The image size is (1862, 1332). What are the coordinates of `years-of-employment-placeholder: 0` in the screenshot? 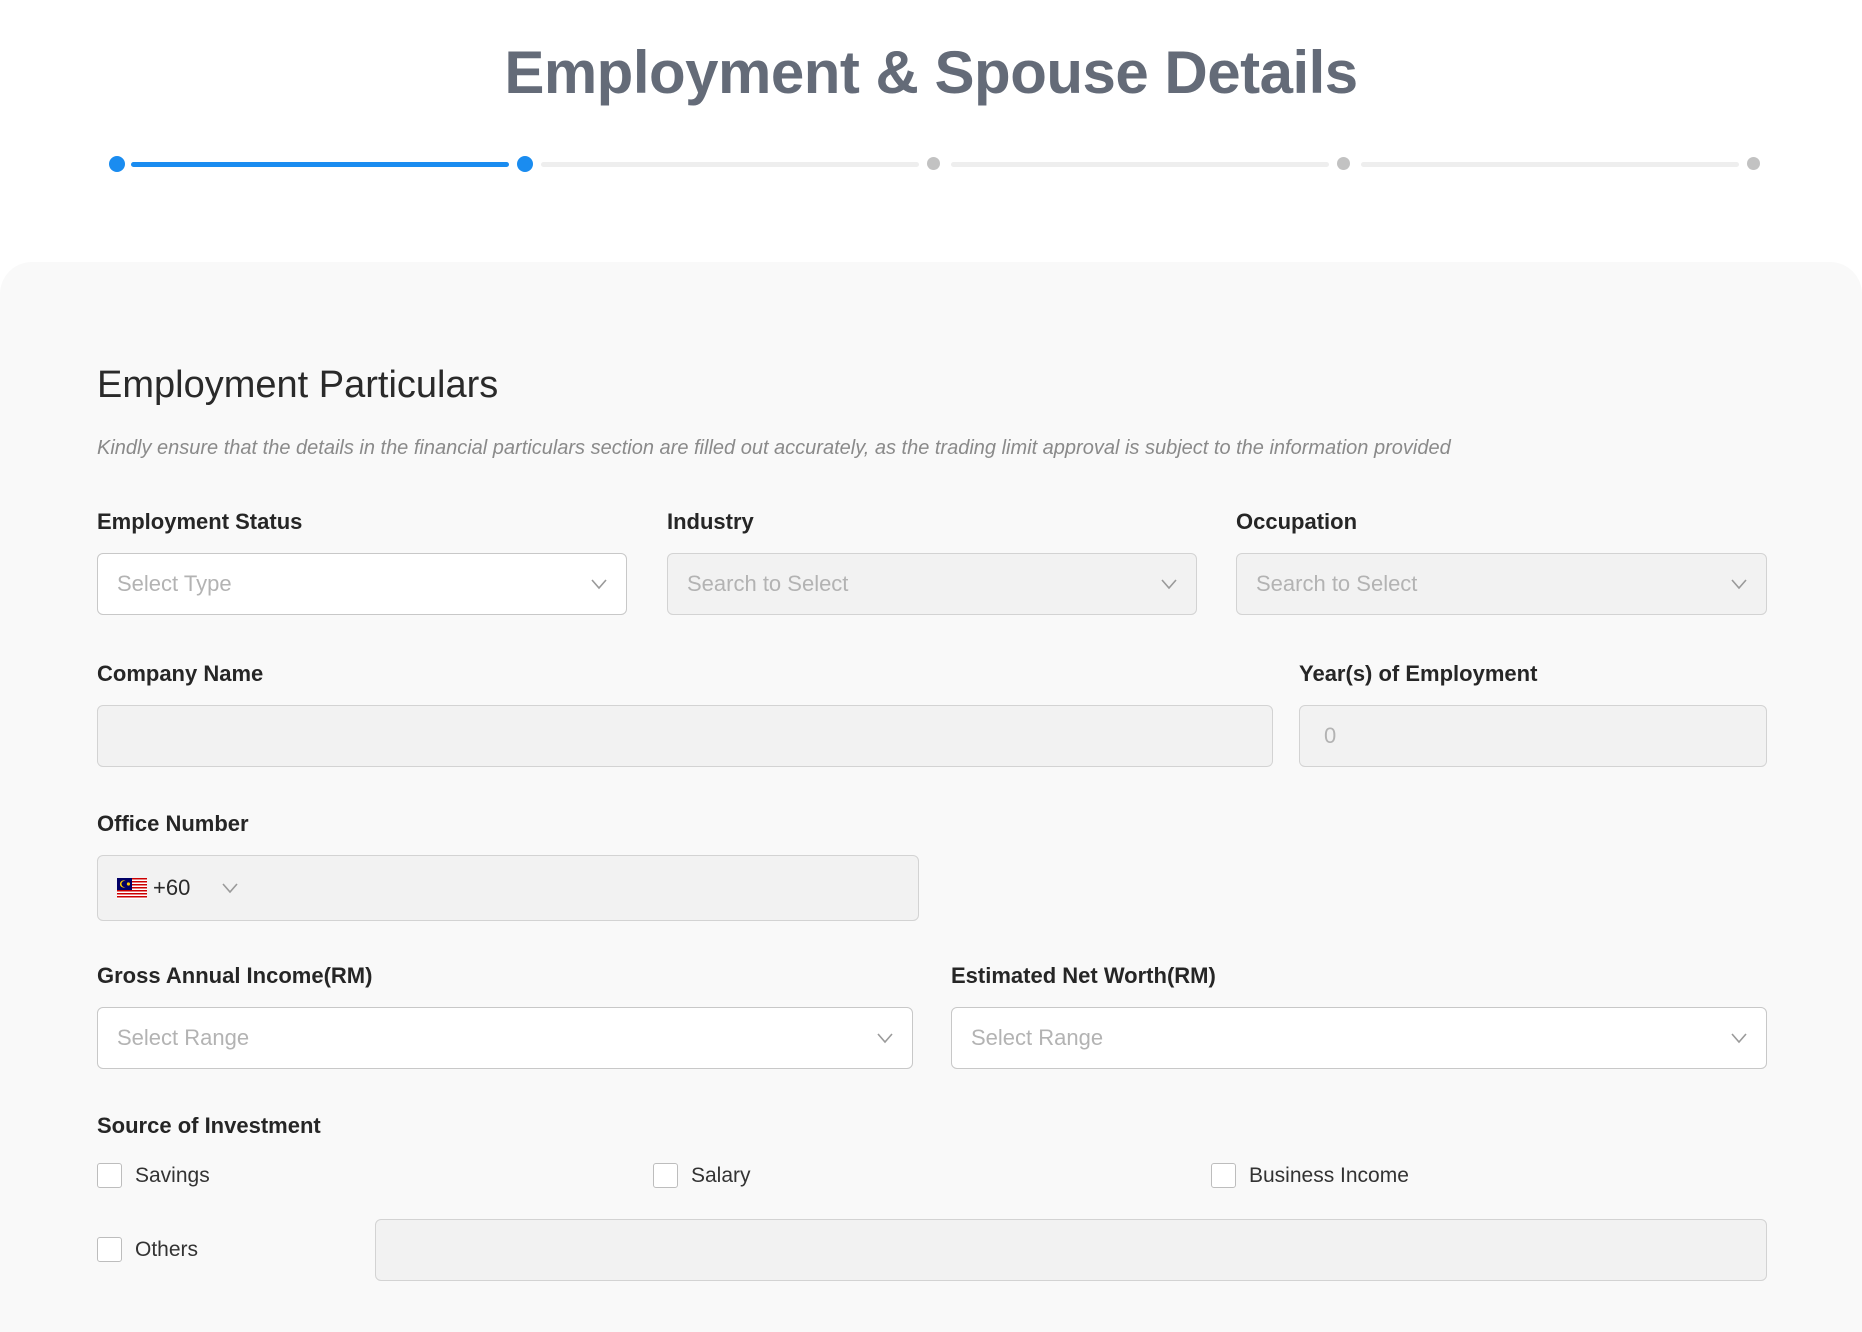 It's located at (1330, 735).